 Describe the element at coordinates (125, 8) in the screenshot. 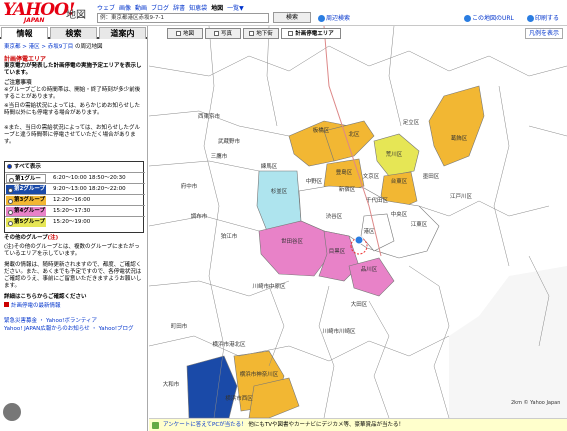

I see `service-image: 画像` at that location.